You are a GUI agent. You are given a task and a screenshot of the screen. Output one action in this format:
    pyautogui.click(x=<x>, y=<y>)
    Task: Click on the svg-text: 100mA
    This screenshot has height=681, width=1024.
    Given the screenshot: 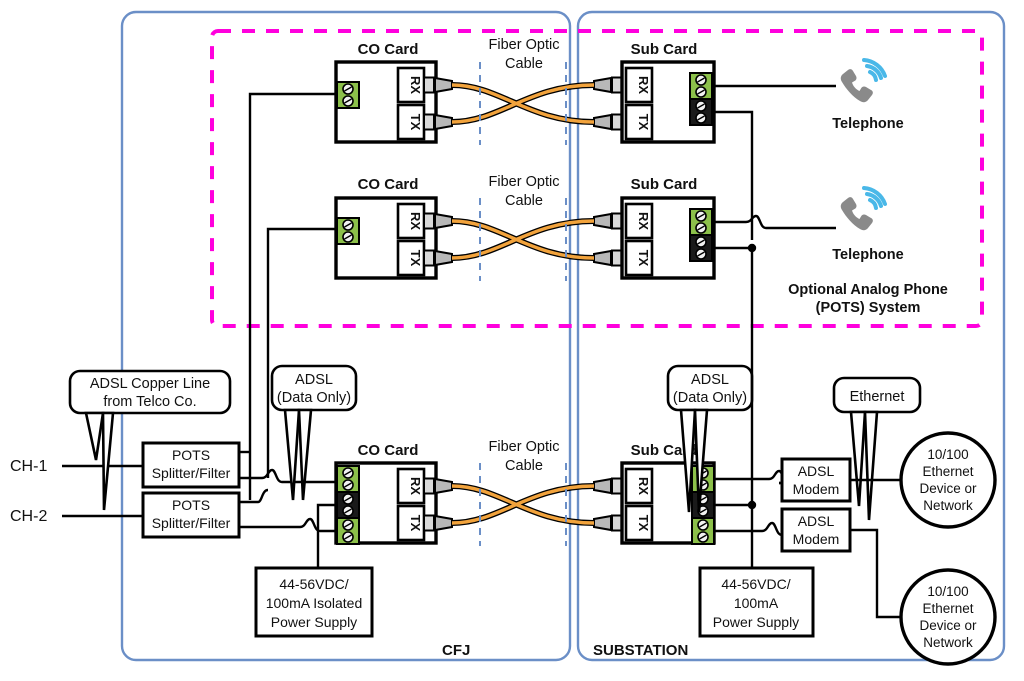 What is the action you would take?
    pyautogui.click(x=756, y=603)
    